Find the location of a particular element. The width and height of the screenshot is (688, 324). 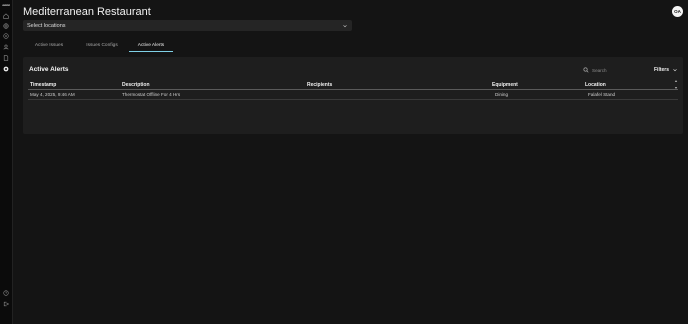

cell-location: Falafel Stand is located at coordinates (602, 94).